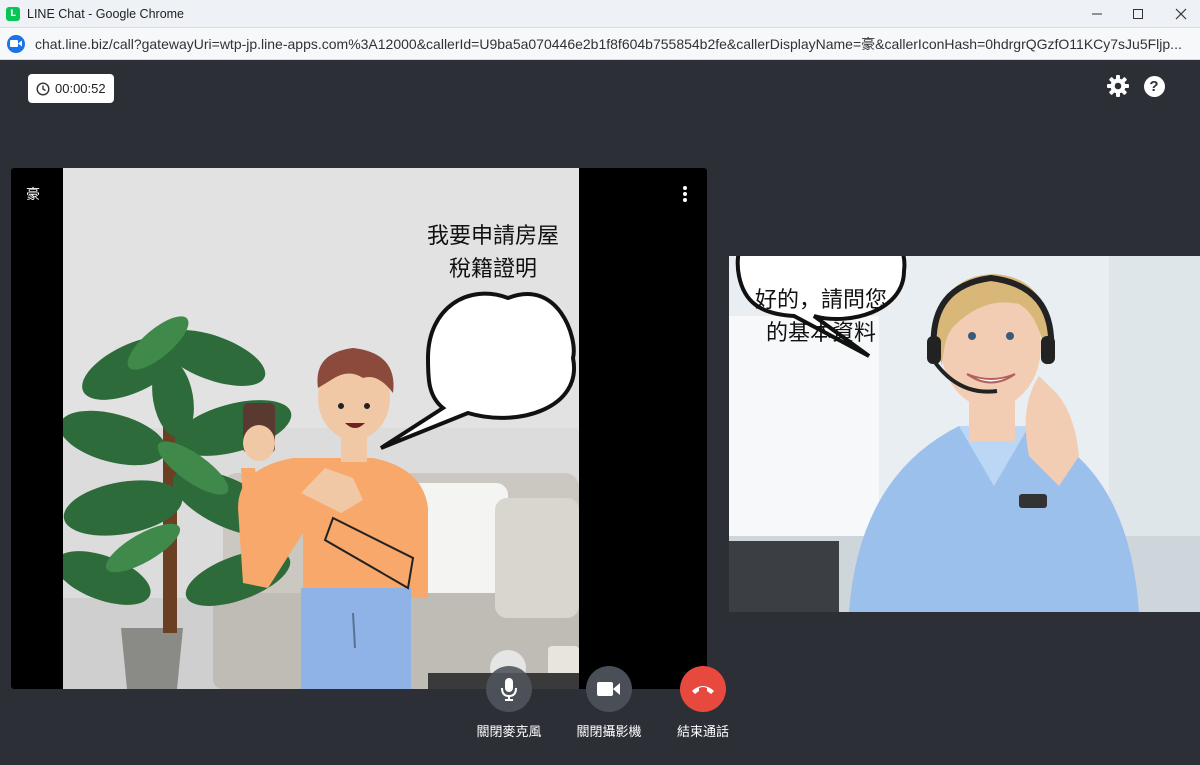 This screenshot has height=765, width=1200. I want to click on camera-circle, so click(609, 689).